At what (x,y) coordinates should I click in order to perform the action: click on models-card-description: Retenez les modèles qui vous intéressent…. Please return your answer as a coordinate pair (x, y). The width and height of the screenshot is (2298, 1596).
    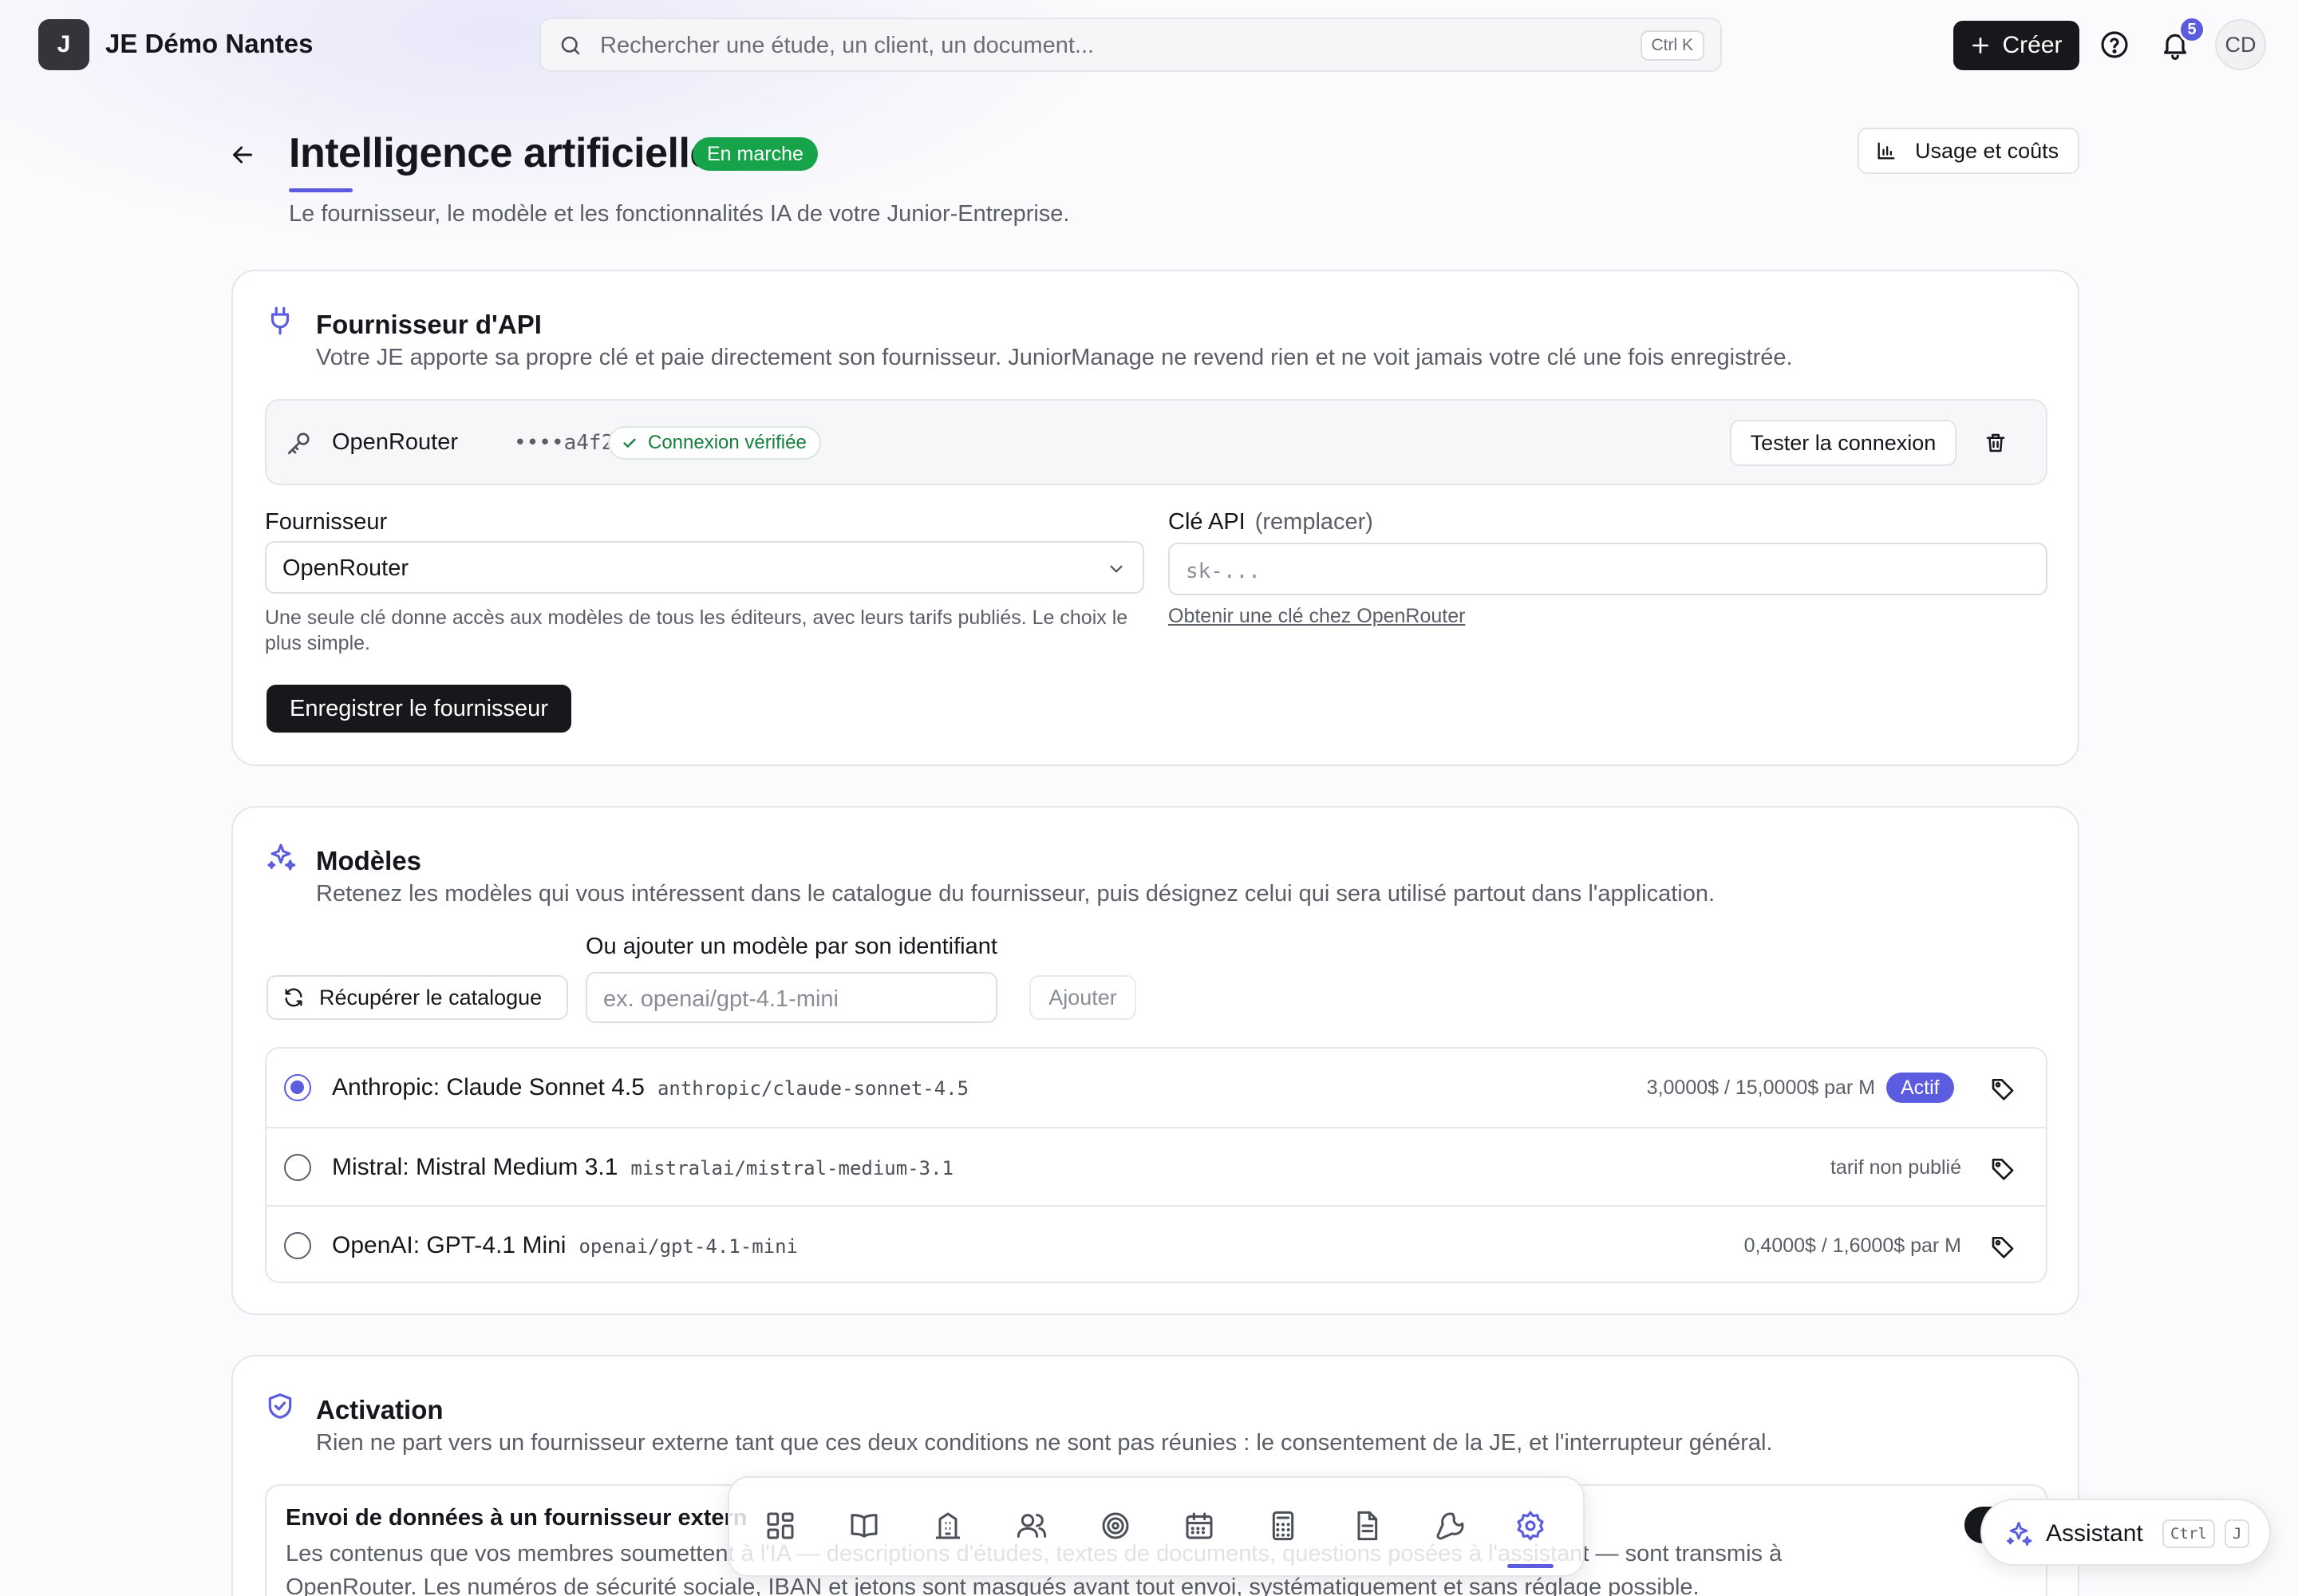
    Looking at the image, I should click on (1016, 894).